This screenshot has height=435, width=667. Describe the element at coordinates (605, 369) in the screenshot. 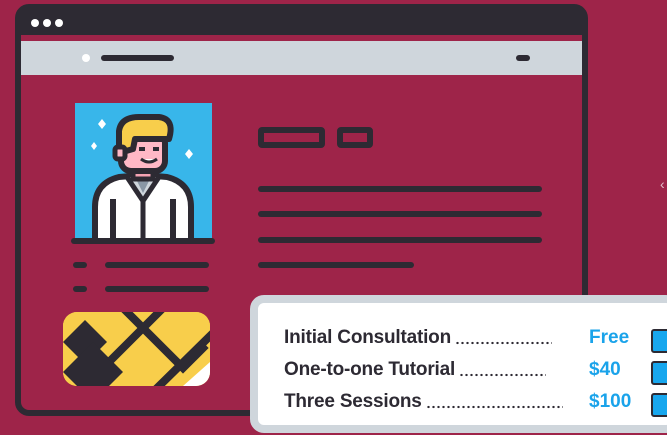

I see `price-value: $40` at that location.